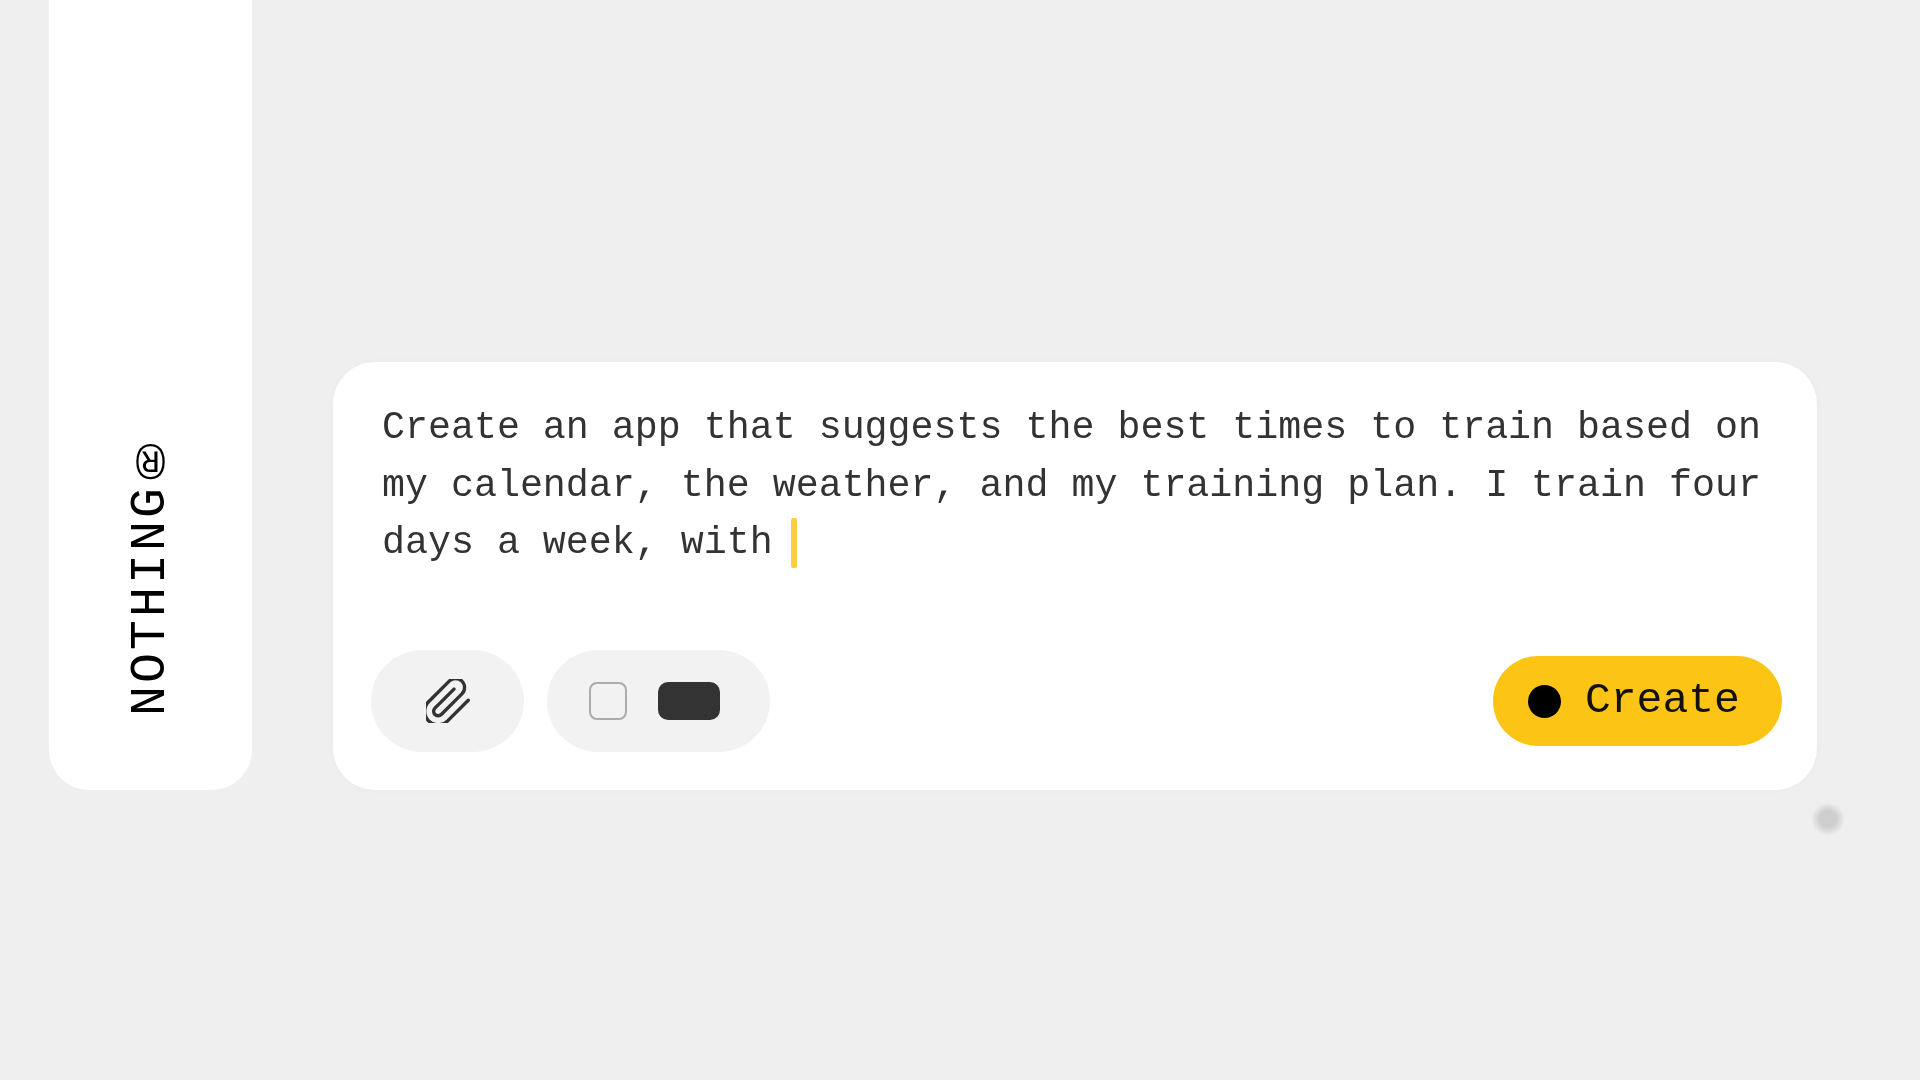 This screenshot has width=1920, height=1080. I want to click on logo-text: NOTHING®, so click(150, 570).